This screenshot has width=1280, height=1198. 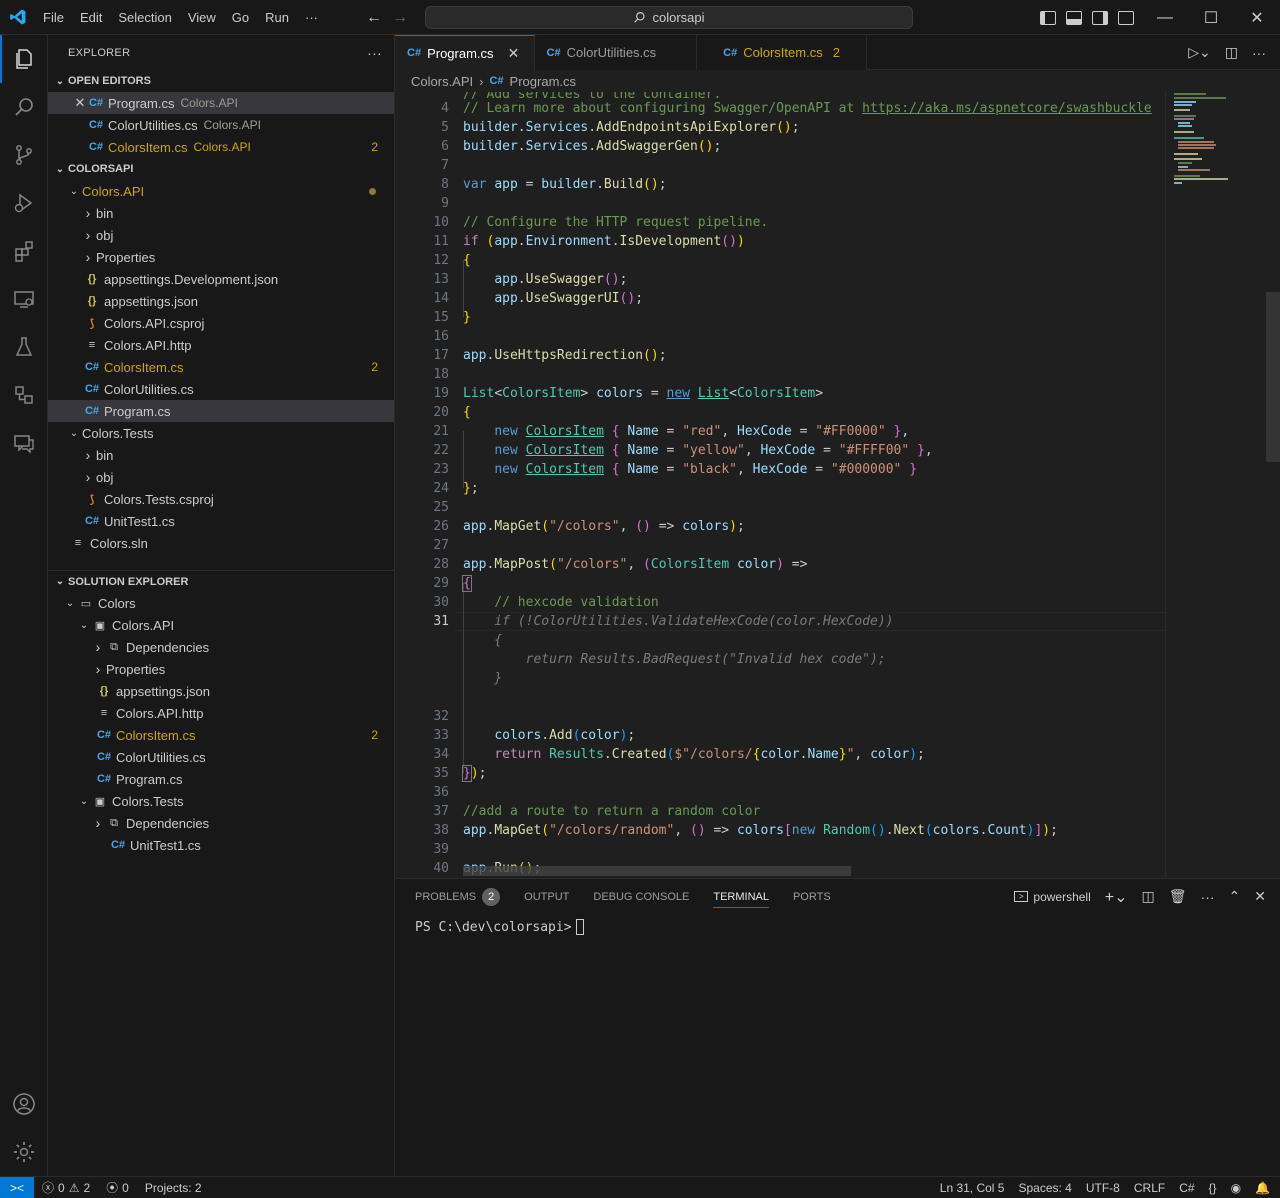 I want to click on tree-item: C# ColorsItem.cs 2, so click(x=221, y=735).